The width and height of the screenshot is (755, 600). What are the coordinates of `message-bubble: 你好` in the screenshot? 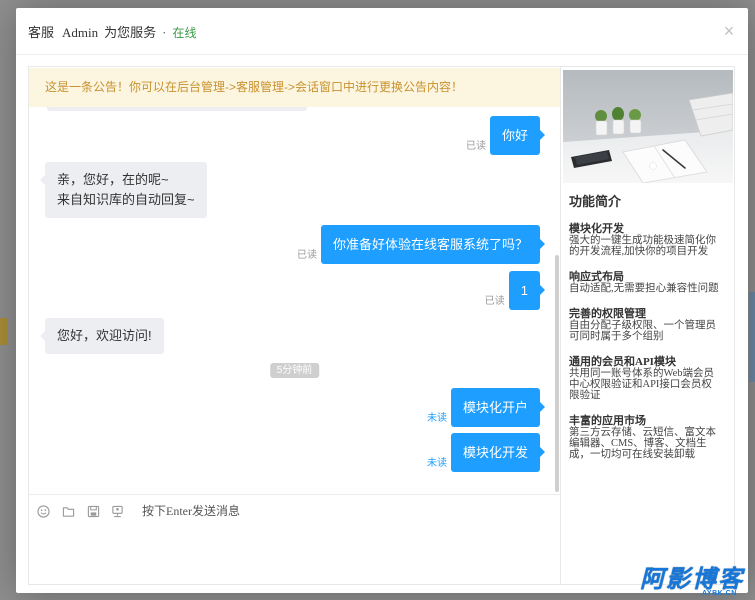 It's located at (517, 135).